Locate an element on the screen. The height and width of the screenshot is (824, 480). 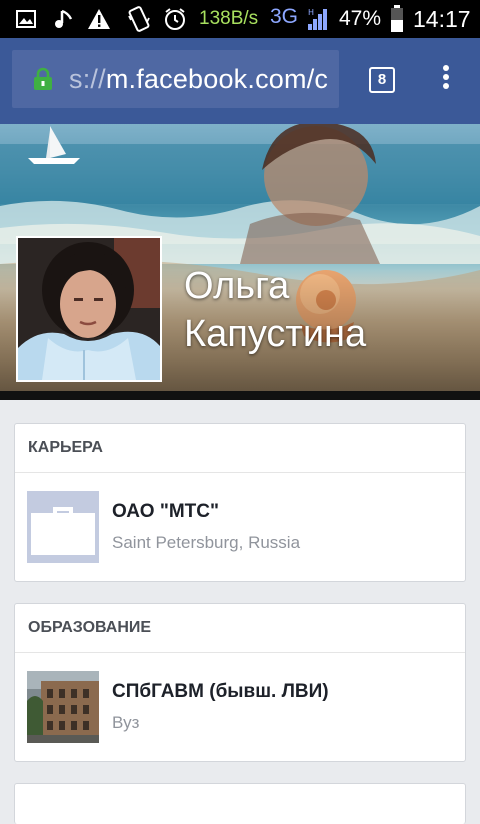
url-bar: s://m.facebook.com/c is located at coordinates (175, 79).